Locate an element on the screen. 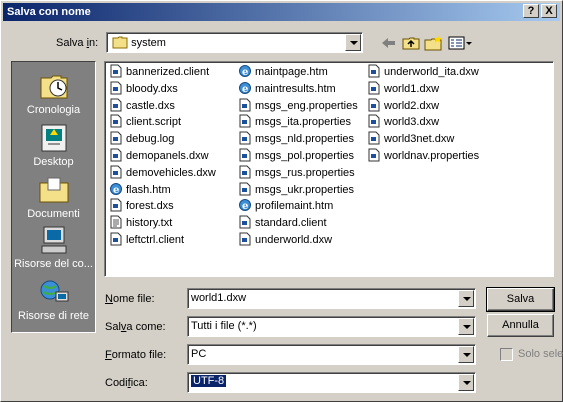  file-item: msgs_ita.properties is located at coordinates (294, 122).